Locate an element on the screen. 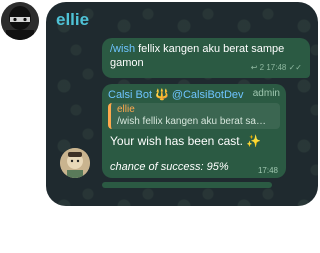 Image resolution: width=320 pixels, height=253 pixels. sparkles-icon: ✨ is located at coordinates (254, 141).